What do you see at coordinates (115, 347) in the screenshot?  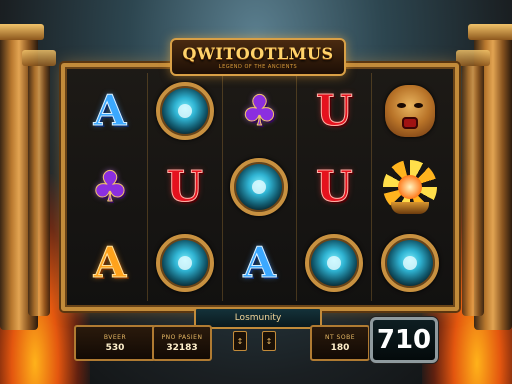 I see `balance-value: 530` at bounding box center [115, 347].